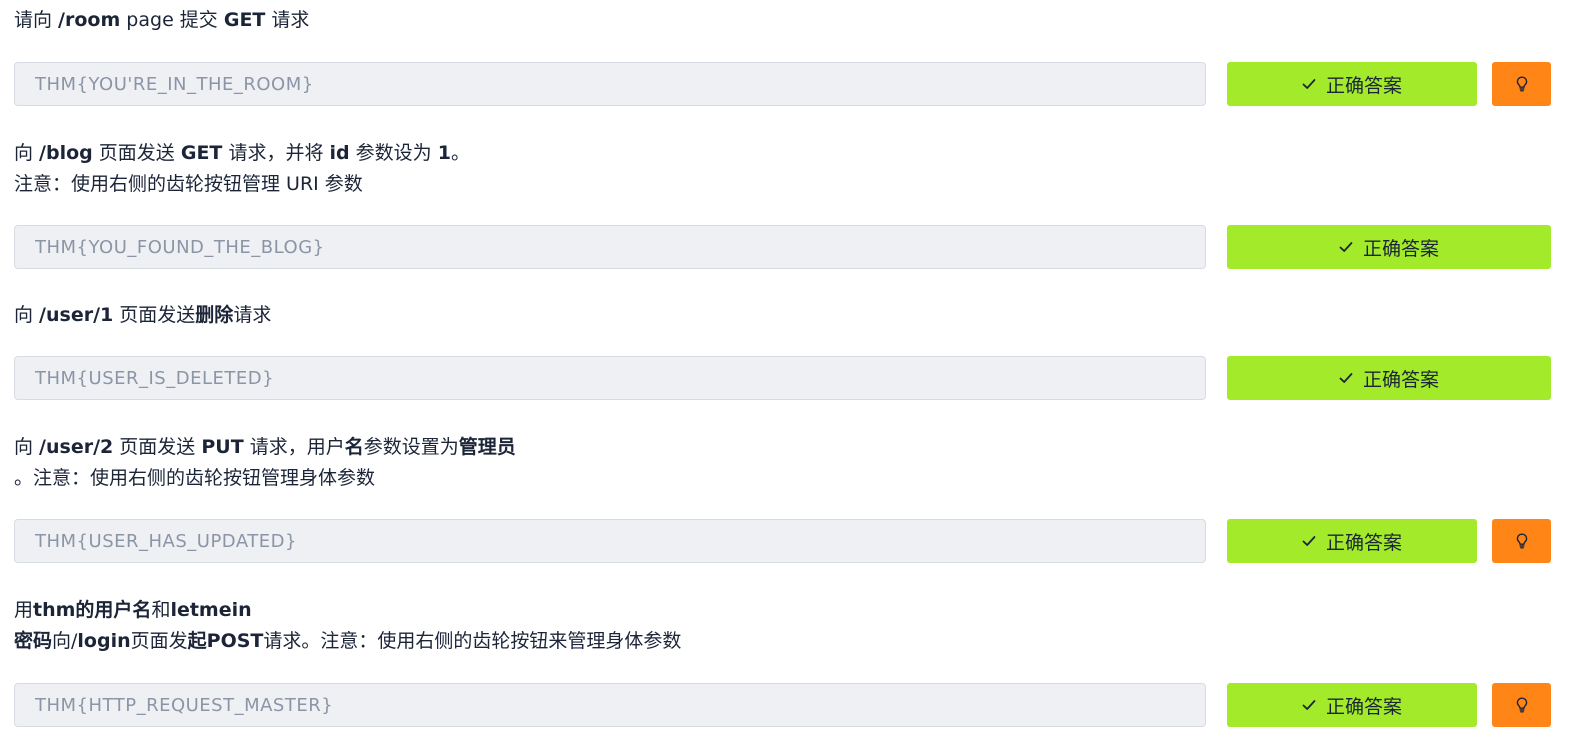  I want to click on question-keyword: login, so click(104, 641).